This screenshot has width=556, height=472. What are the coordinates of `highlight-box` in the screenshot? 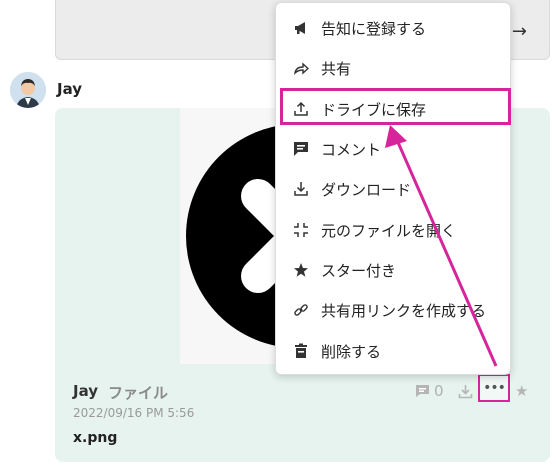 It's located at (395, 106).